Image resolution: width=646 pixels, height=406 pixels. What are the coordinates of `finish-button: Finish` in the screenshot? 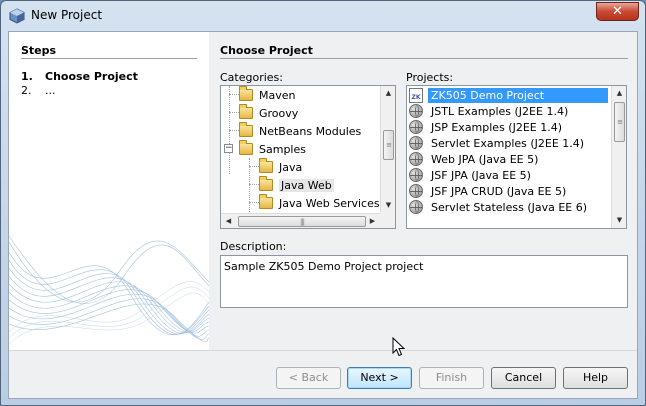 It's located at (451, 378).